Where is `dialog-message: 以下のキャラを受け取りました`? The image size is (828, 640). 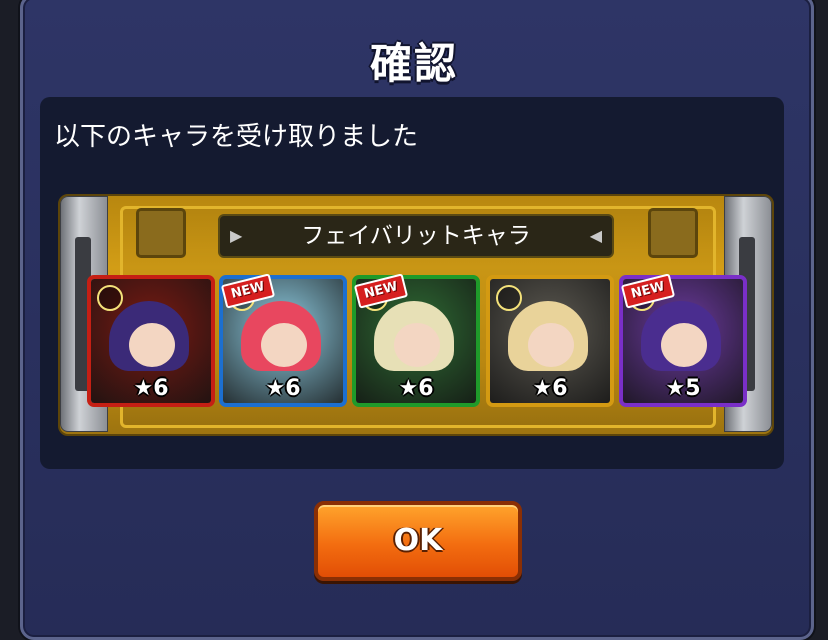
dialog-message: 以下のキャラを受け取りました is located at coordinates (236, 137).